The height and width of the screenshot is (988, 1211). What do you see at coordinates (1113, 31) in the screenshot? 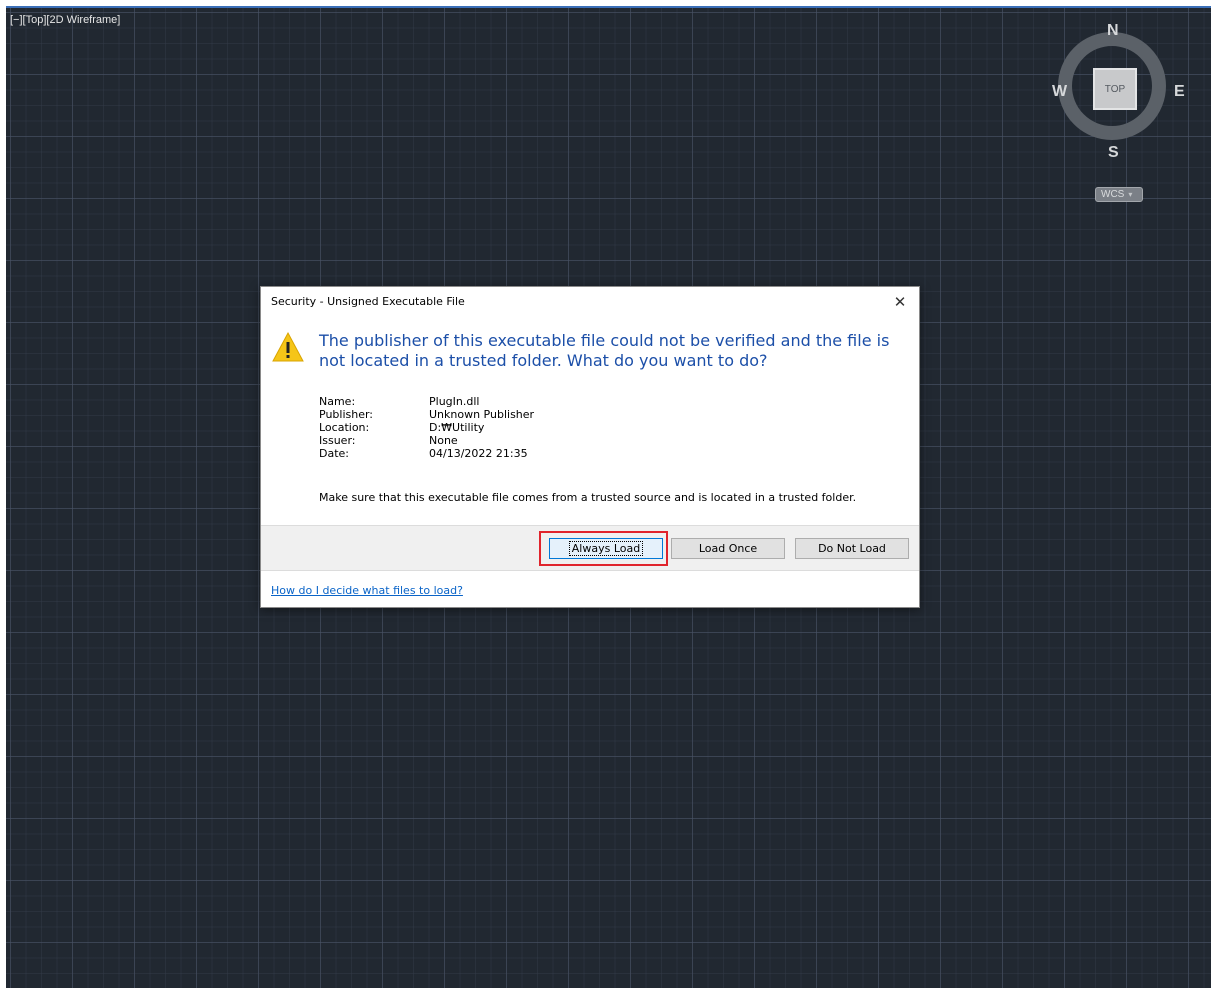
I see `compass-north: N` at bounding box center [1113, 31].